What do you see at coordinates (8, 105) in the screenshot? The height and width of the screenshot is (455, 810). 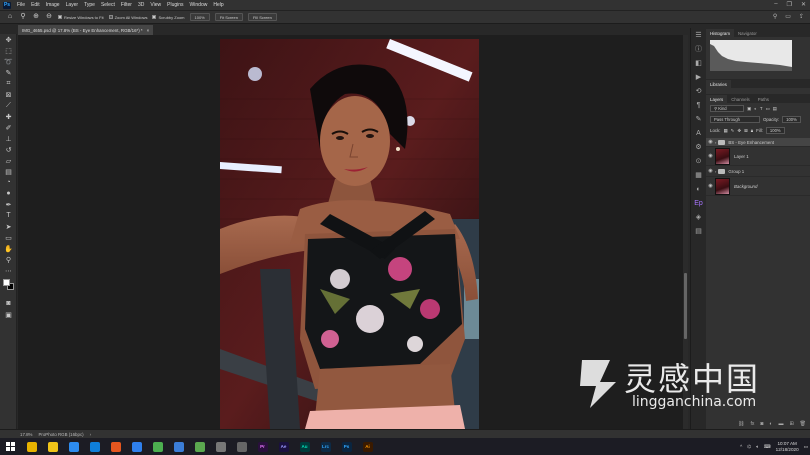 I see `eyedropper-tool-icon: ⟋` at bounding box center [8, 105].